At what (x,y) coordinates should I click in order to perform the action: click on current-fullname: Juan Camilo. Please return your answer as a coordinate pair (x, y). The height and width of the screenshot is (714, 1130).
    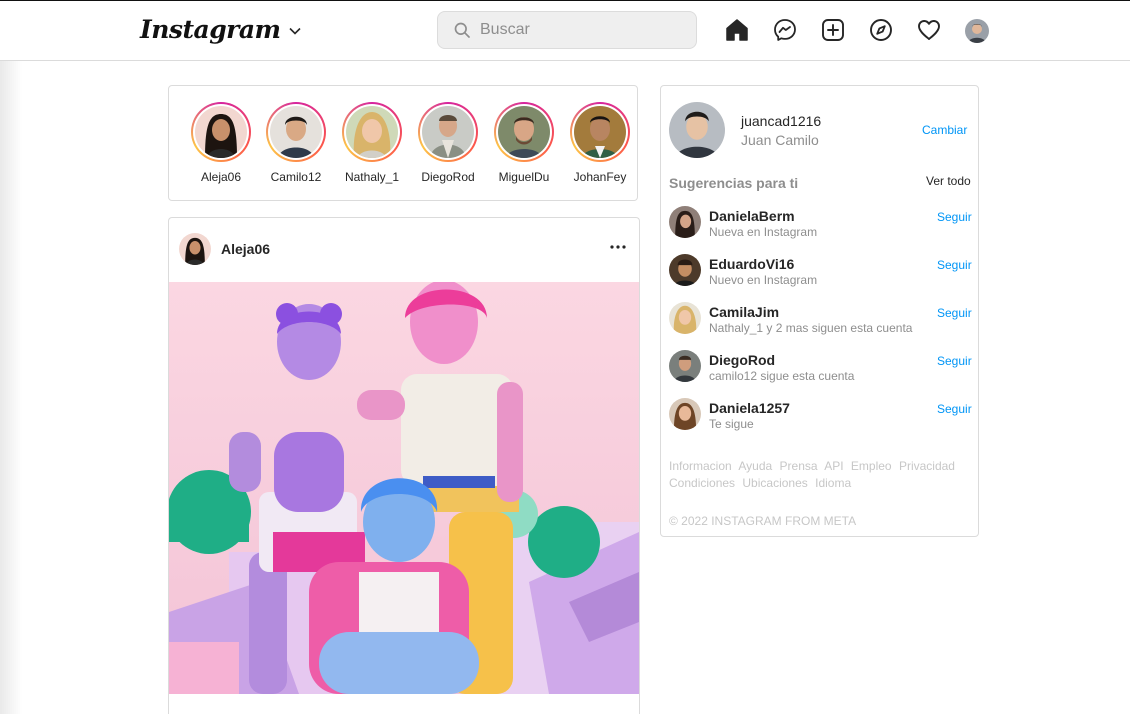
    Looking at the image, I should click on (780, 140).